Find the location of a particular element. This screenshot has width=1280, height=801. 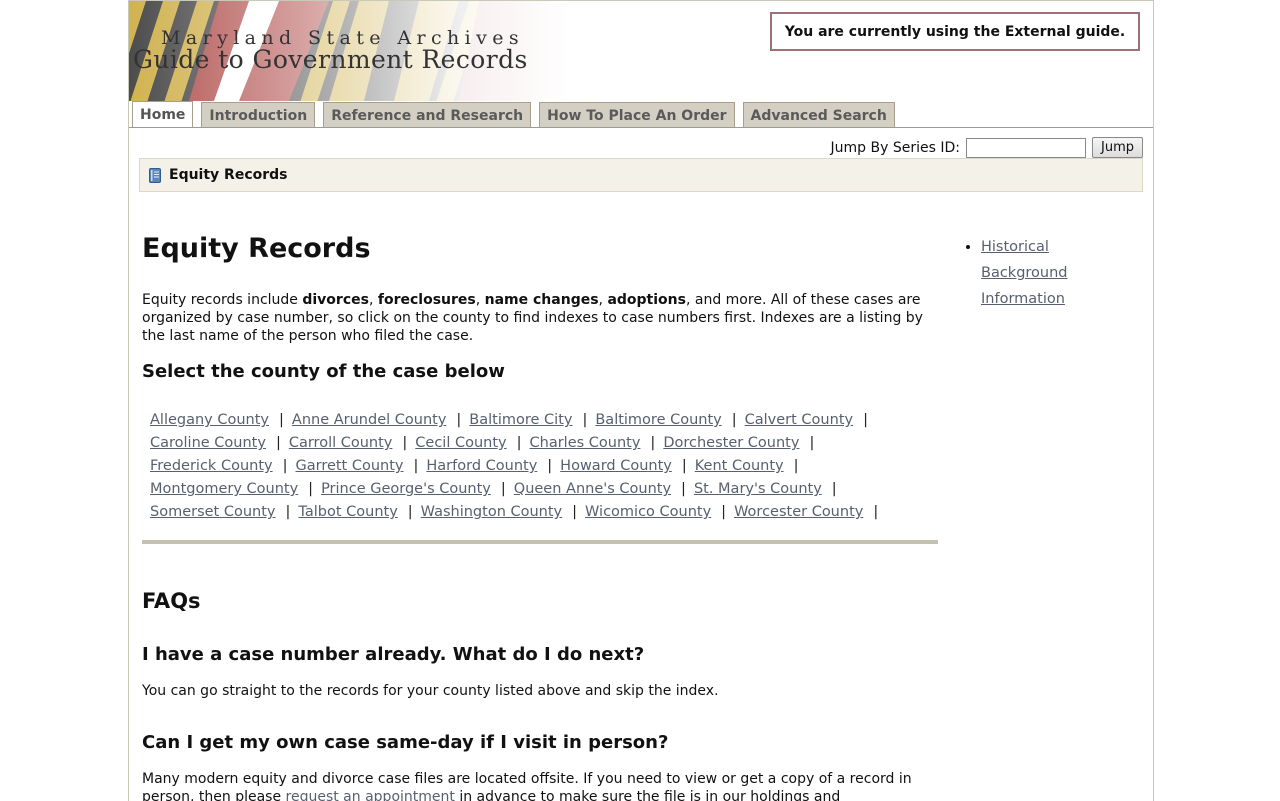

county-link: Talbot County is located at coordinates (347, 512).